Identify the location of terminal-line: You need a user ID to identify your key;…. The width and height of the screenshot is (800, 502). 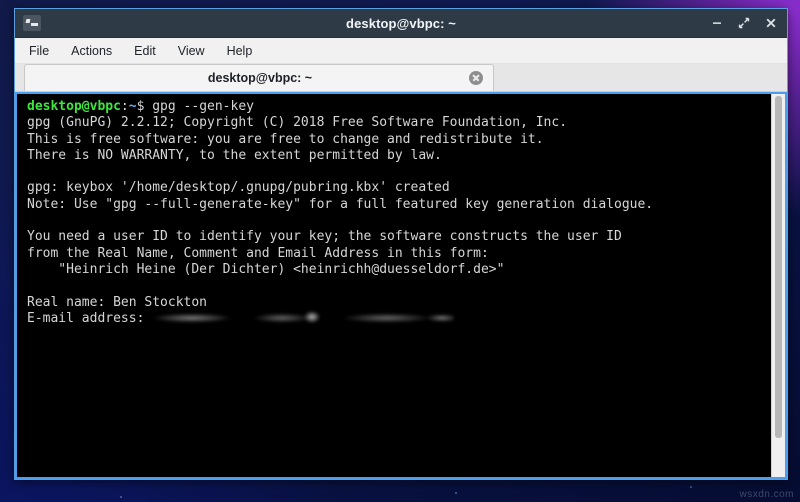
(324, 237).